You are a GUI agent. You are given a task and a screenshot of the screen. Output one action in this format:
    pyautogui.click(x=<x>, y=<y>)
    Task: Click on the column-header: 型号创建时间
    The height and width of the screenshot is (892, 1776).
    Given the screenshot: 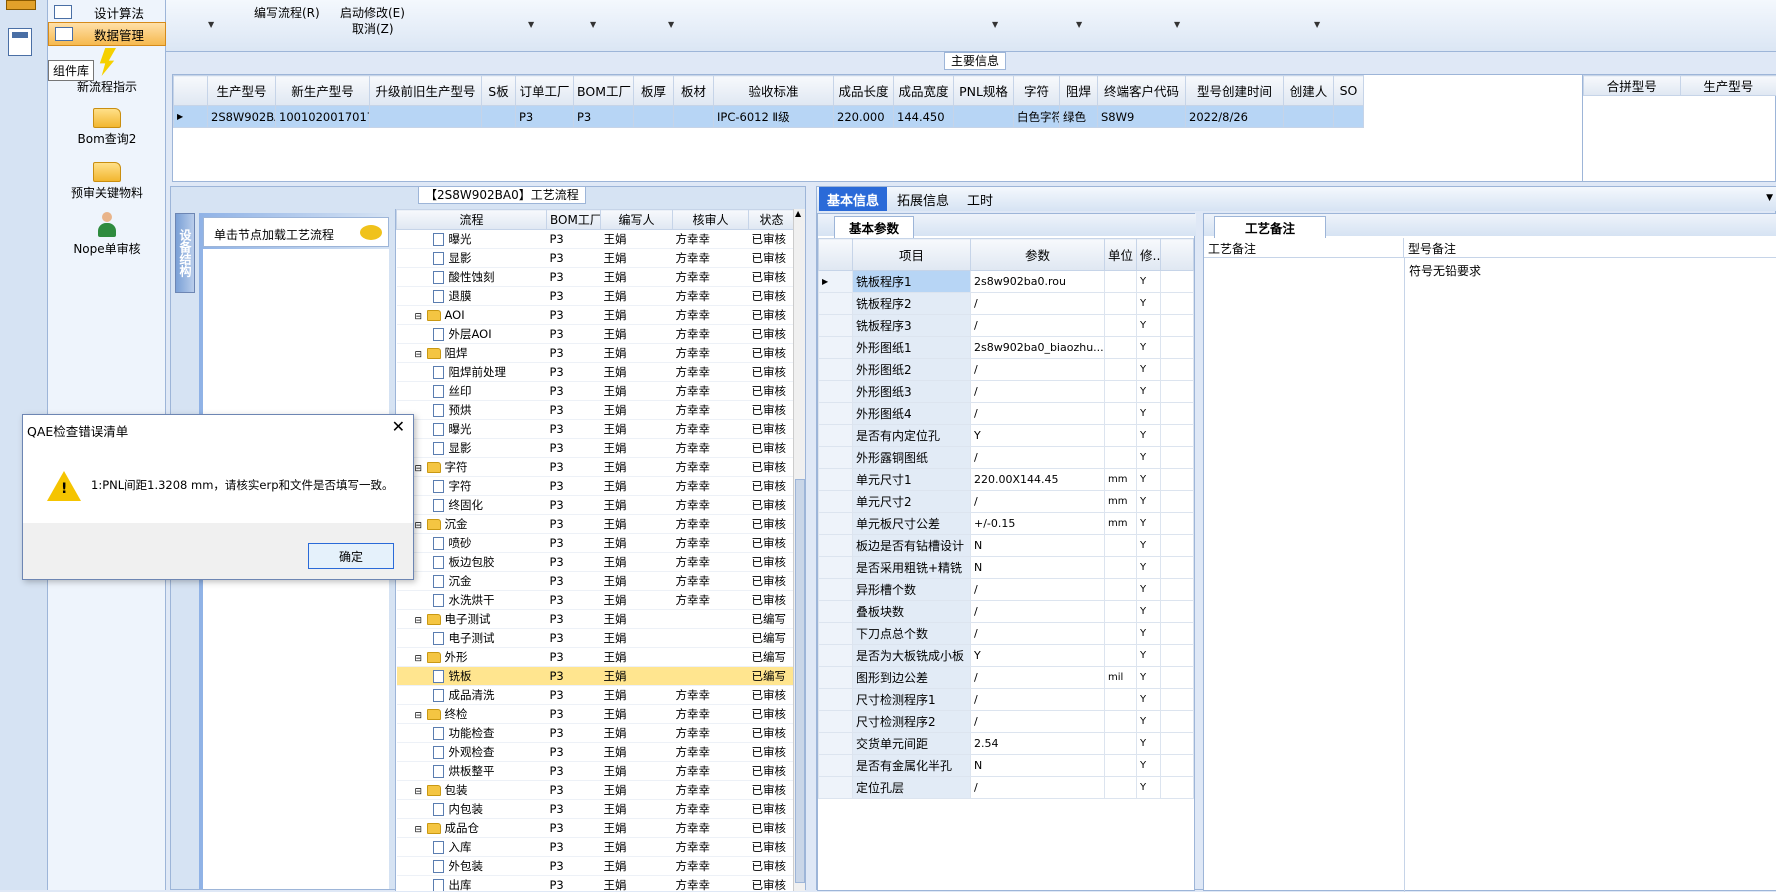 What is the action you would take?
    pyautogui.click(x=1234, y=90)
    